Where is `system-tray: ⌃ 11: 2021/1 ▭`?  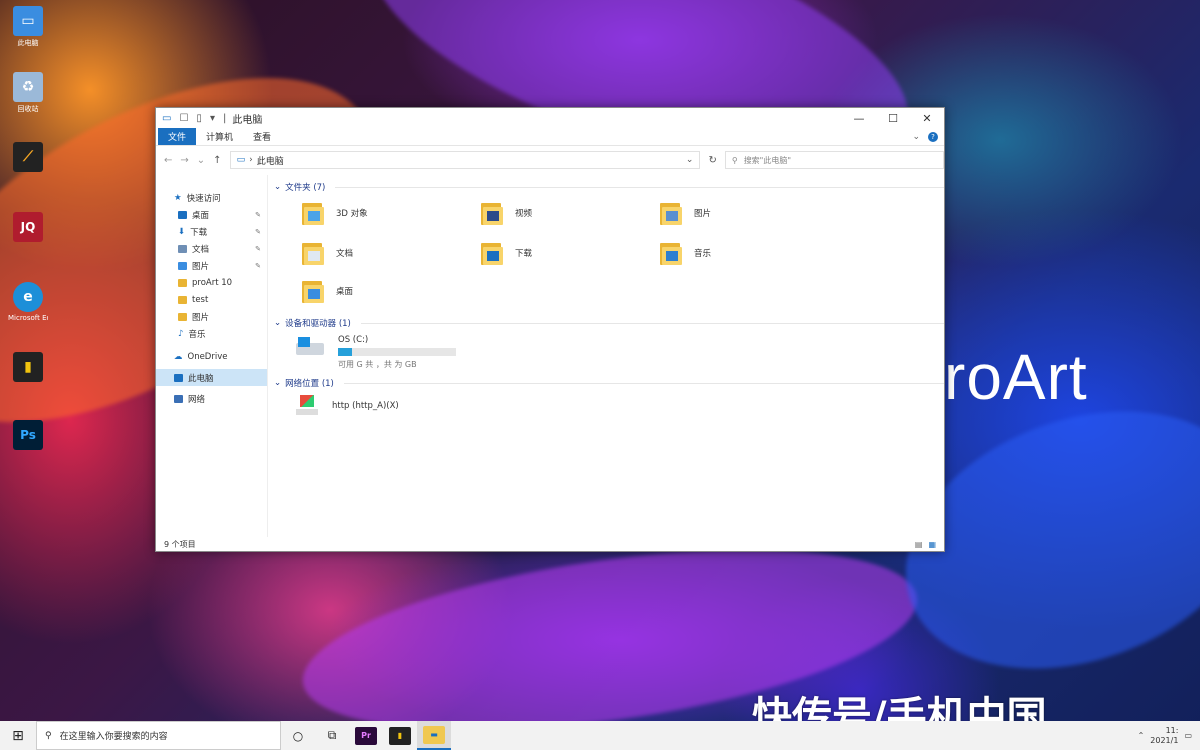
system-tray: ⌃ 11: 2021/1 ▭ is located at coordinates (1165, 735).